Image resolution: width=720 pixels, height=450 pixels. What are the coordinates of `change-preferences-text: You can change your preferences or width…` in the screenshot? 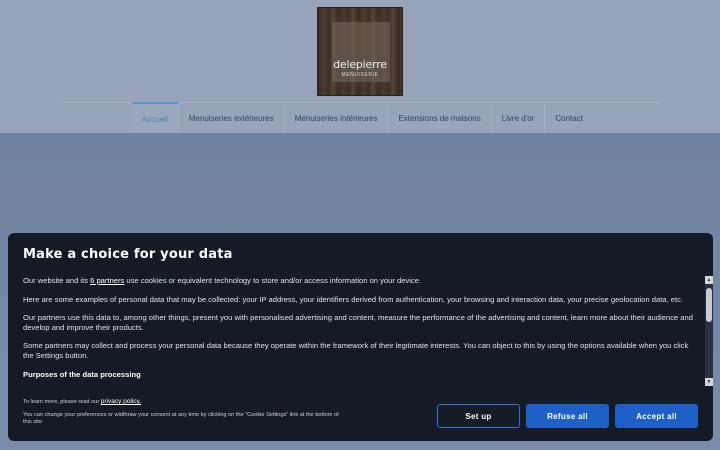 It's located at (181, 418).